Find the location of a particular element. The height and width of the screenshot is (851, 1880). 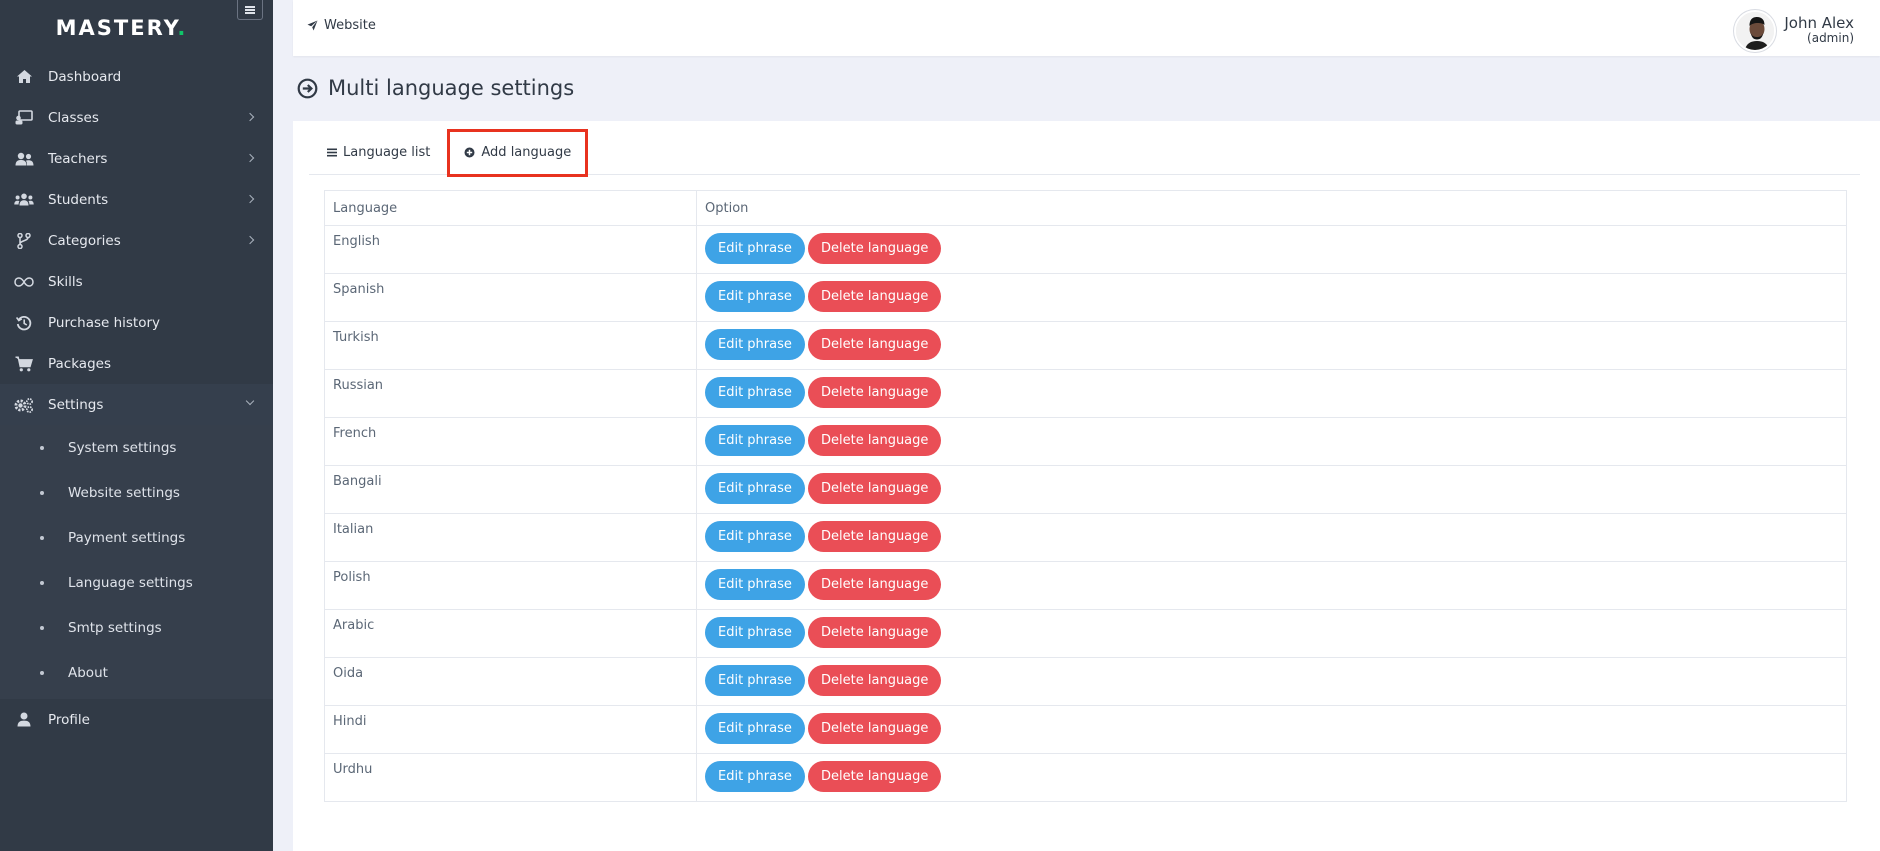

sidebar-item-label: Categories is located at coordinates (84, 240).